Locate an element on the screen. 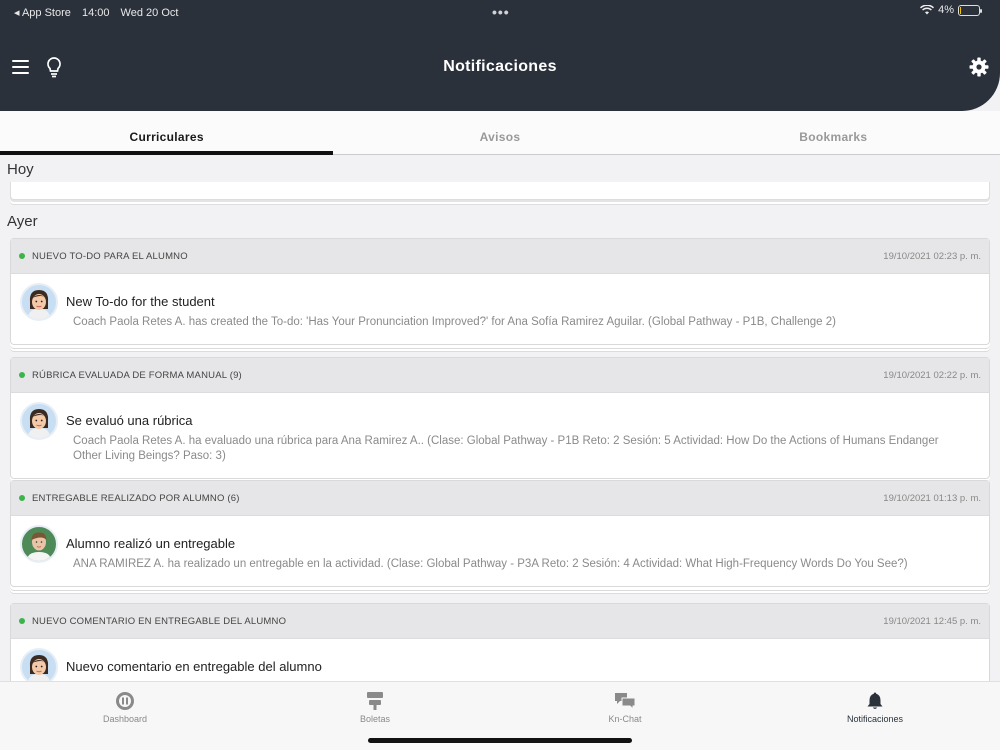  back-to-app-store-link: ◂ App Store is located at coordinates (42, 13).